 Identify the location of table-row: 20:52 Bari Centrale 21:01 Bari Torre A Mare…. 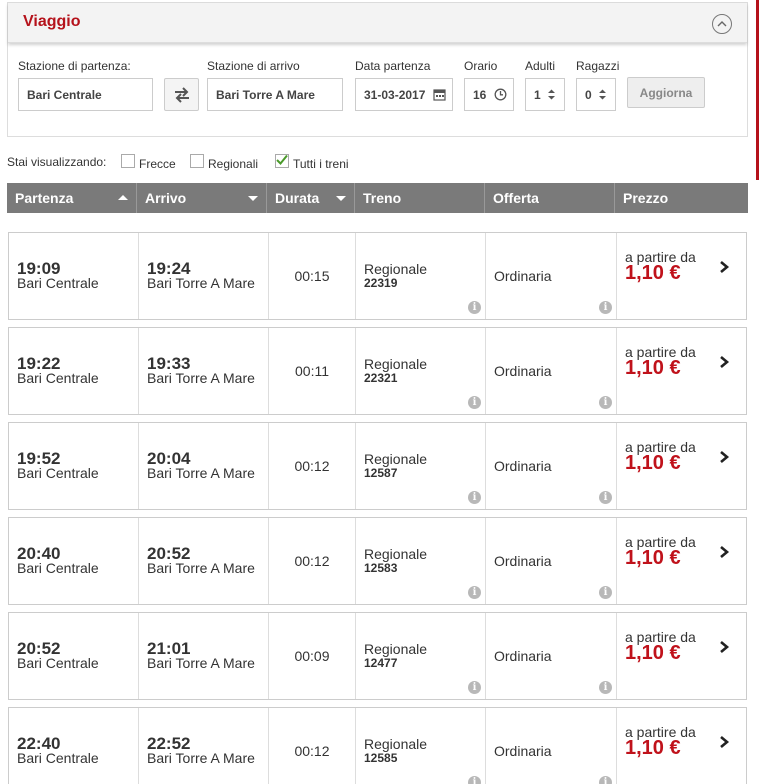
(377, 656).